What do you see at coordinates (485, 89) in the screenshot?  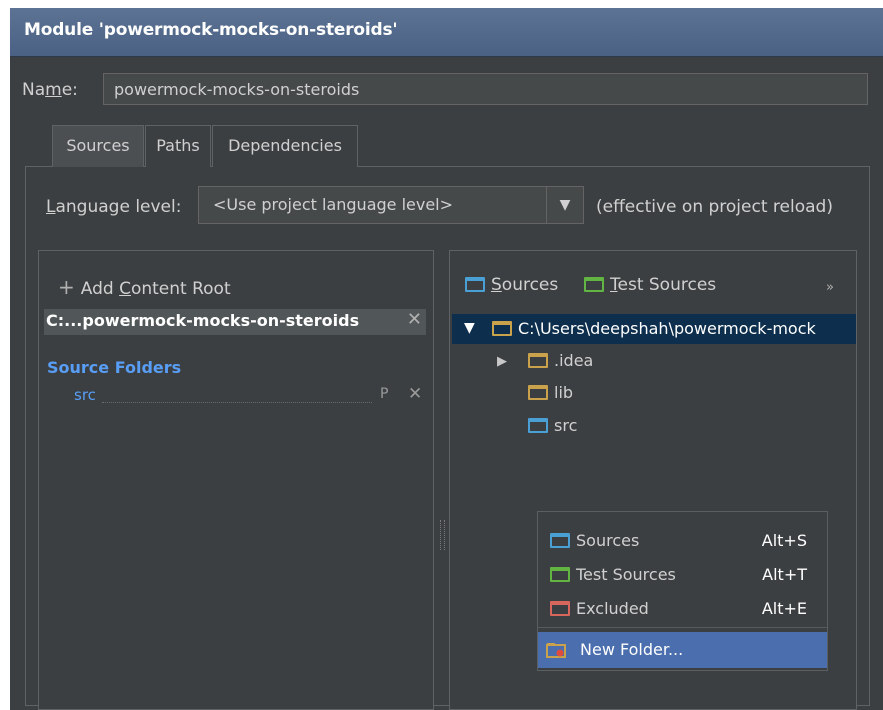 I see `name-input: powermock-mocks-on-steroids` at bounding box center [485, 89].